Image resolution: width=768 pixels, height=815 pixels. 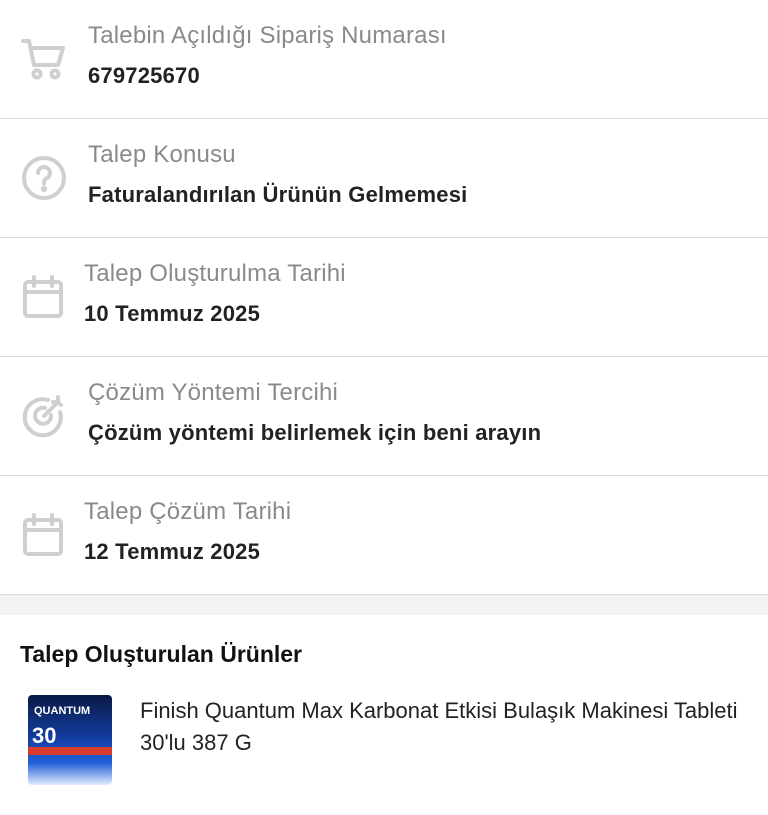 What do you see at coordinates (161, 654) in the screenshot?
I see `products-heading: Talep Oluşturulan Ürünler` at bounding box center [161, 654].